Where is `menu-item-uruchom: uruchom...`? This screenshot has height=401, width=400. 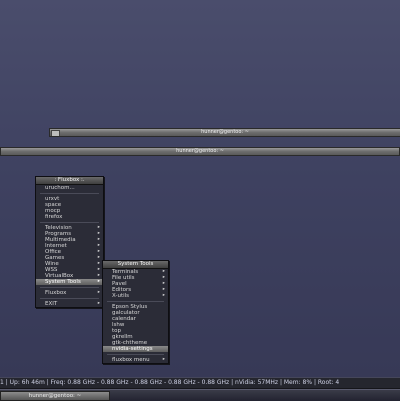
menu-item-uruchom: uruchom... is located at coordinates (69, 188).